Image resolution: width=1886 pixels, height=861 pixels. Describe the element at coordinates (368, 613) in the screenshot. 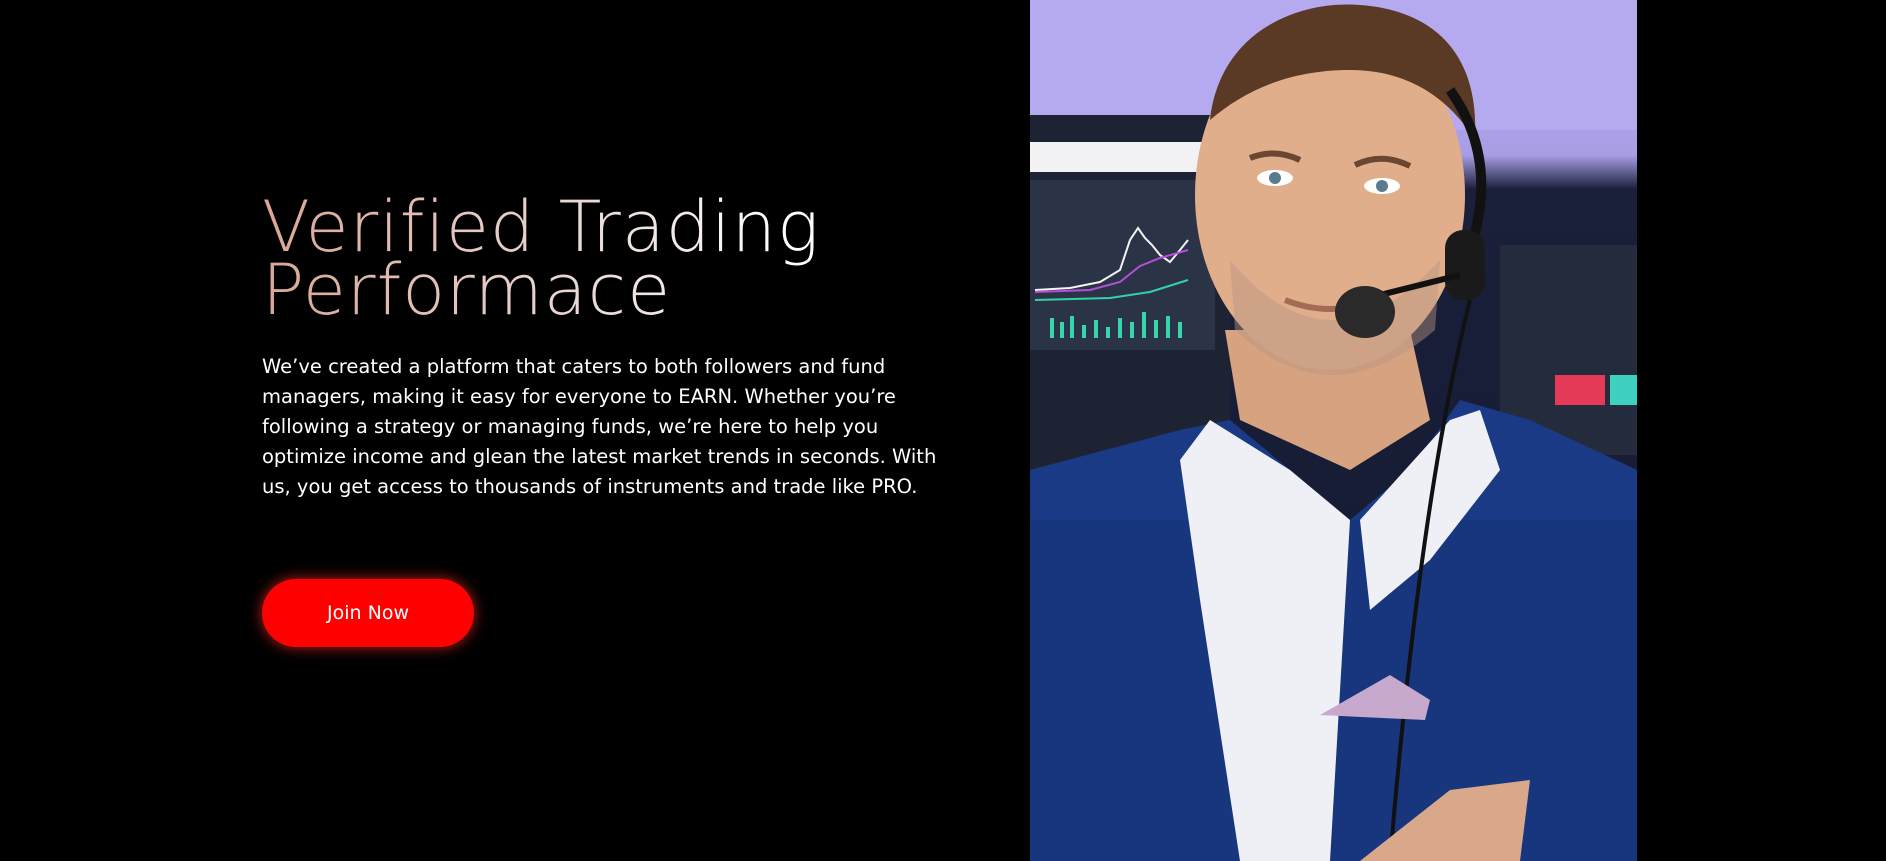

I see `join-now-button: Join Now` at that location.